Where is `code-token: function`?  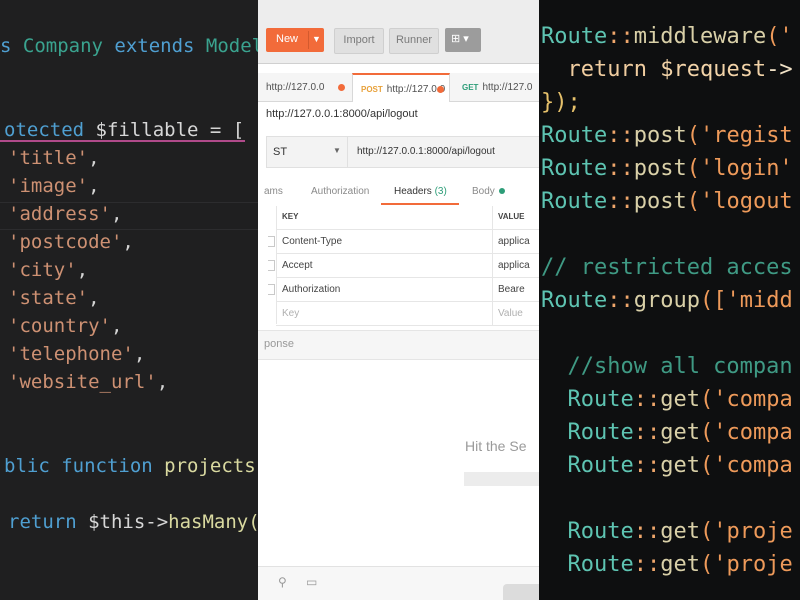 code-token: function is located at coordinates (107, 466).